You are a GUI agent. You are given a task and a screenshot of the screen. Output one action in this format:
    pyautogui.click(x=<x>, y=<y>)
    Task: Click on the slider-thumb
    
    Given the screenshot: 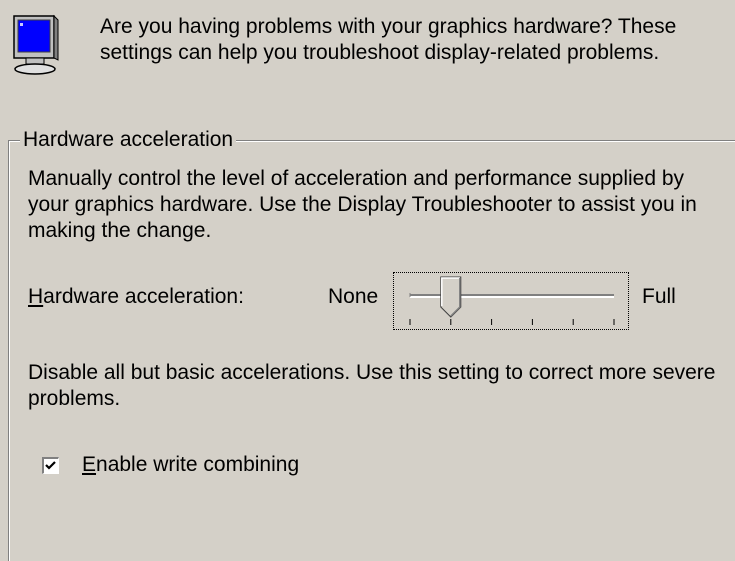 What is the action you would take?
    pyautogui.click(x=451, y=297)
    